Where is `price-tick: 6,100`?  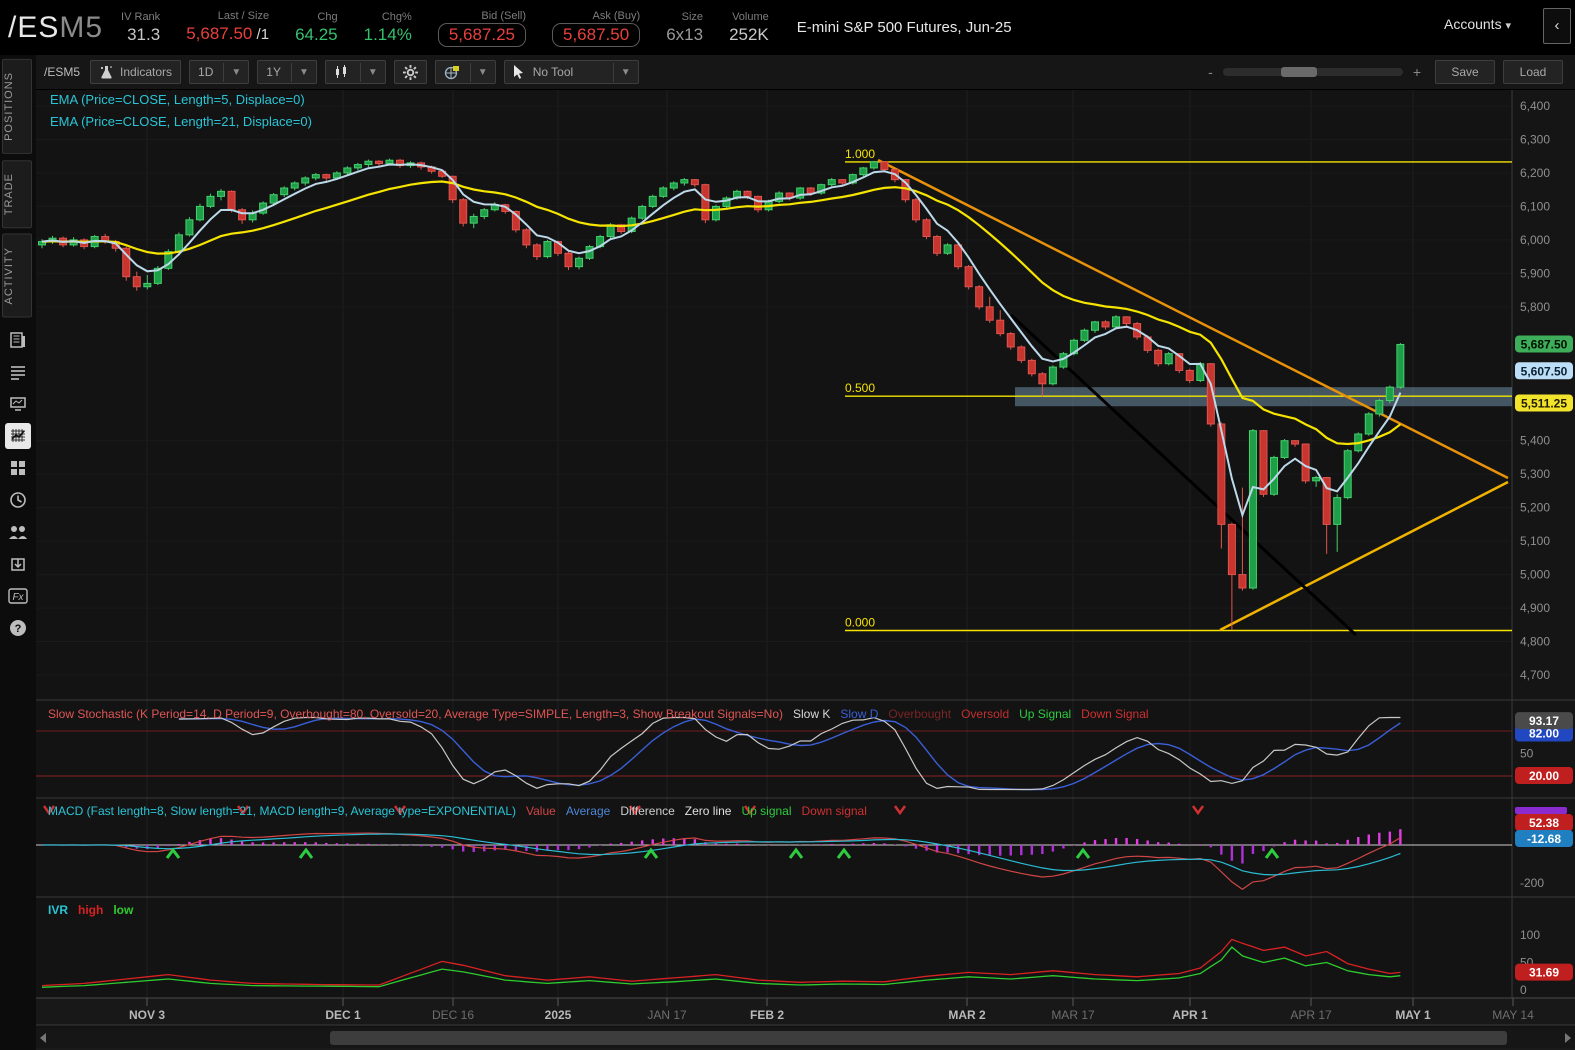
price-tick: 6,100 is located at coordinates (1535, 206).